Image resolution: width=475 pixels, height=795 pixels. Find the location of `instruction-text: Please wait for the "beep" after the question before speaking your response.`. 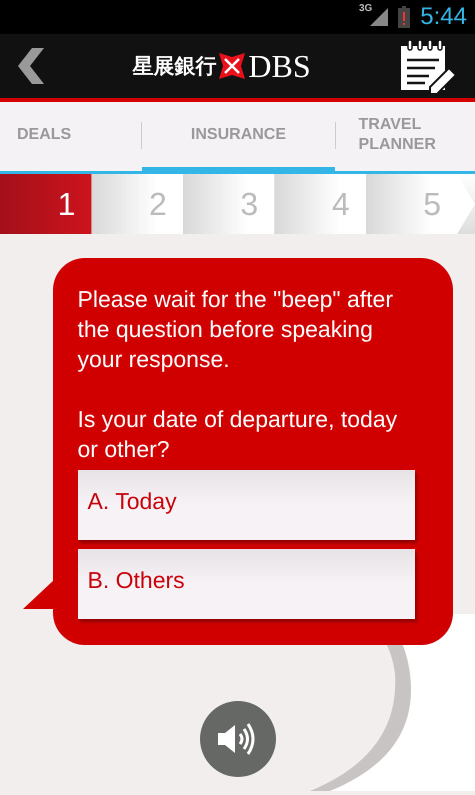

instruction-text: Please wait for the "beep" after the question before speaking your response. is located at coordinates (236, 329).